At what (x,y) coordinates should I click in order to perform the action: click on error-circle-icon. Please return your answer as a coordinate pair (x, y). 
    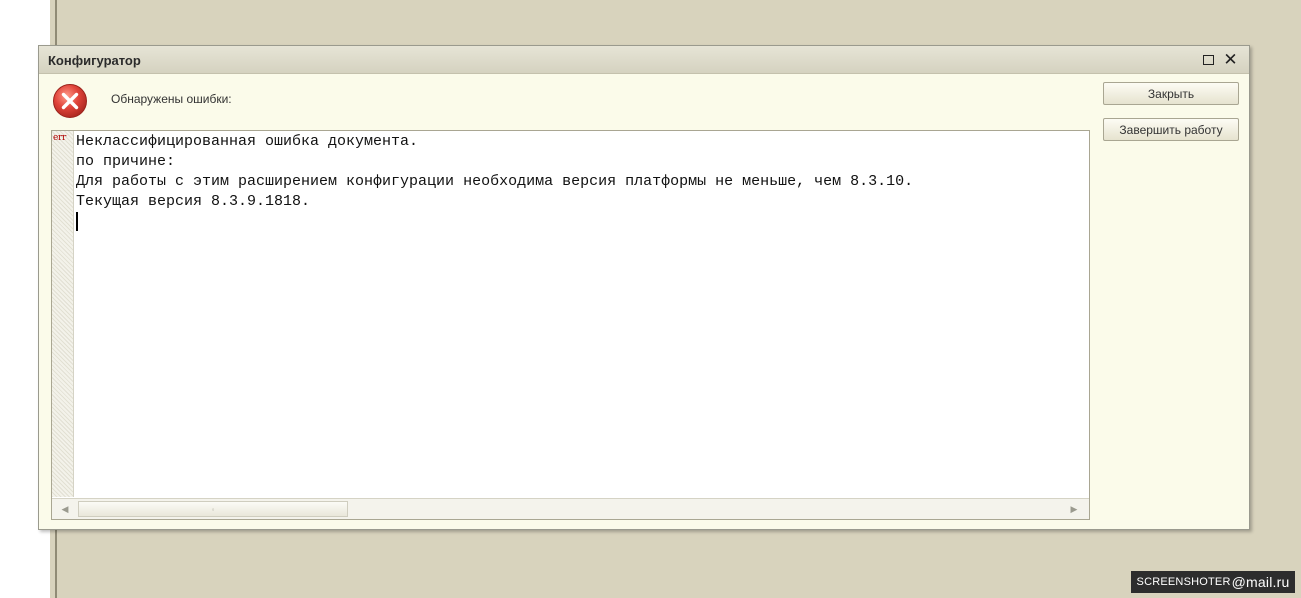
    Looking at the image, I should click on (70, 101).